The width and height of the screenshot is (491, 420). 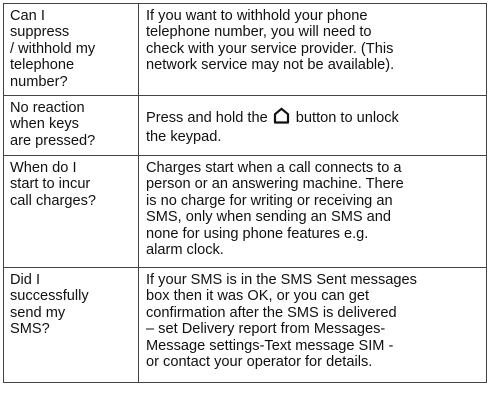 What do you see at coordinates (71, 325) in the screenshot?
I see `faq-question: Did I successfully send my SMS?` at bounding box center [71, 325].